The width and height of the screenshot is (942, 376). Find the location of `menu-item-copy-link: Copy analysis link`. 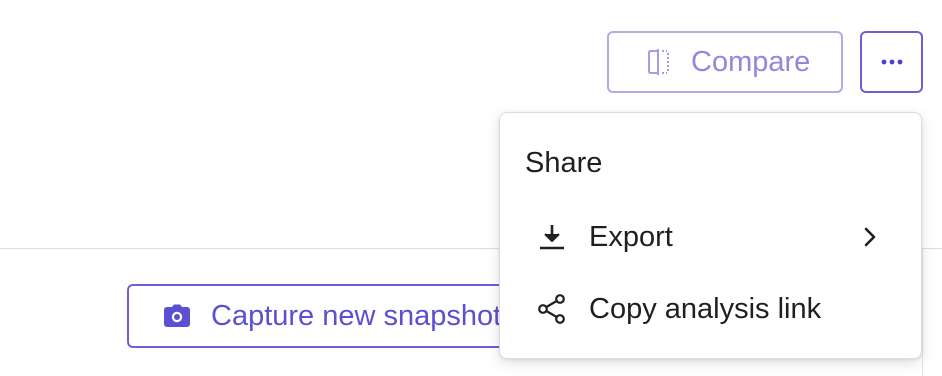

menu-item-copy-link: Copy analysis link is located at coordinates (710, 309).